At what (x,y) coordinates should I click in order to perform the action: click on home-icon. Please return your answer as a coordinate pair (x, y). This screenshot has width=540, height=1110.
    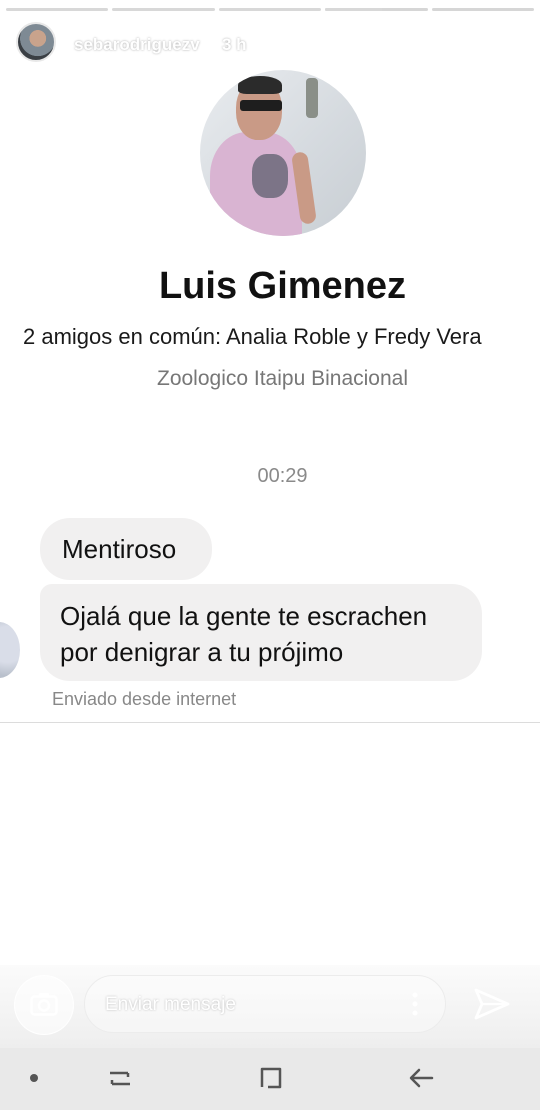
    Looking at the image, I should click on (271, 1078).